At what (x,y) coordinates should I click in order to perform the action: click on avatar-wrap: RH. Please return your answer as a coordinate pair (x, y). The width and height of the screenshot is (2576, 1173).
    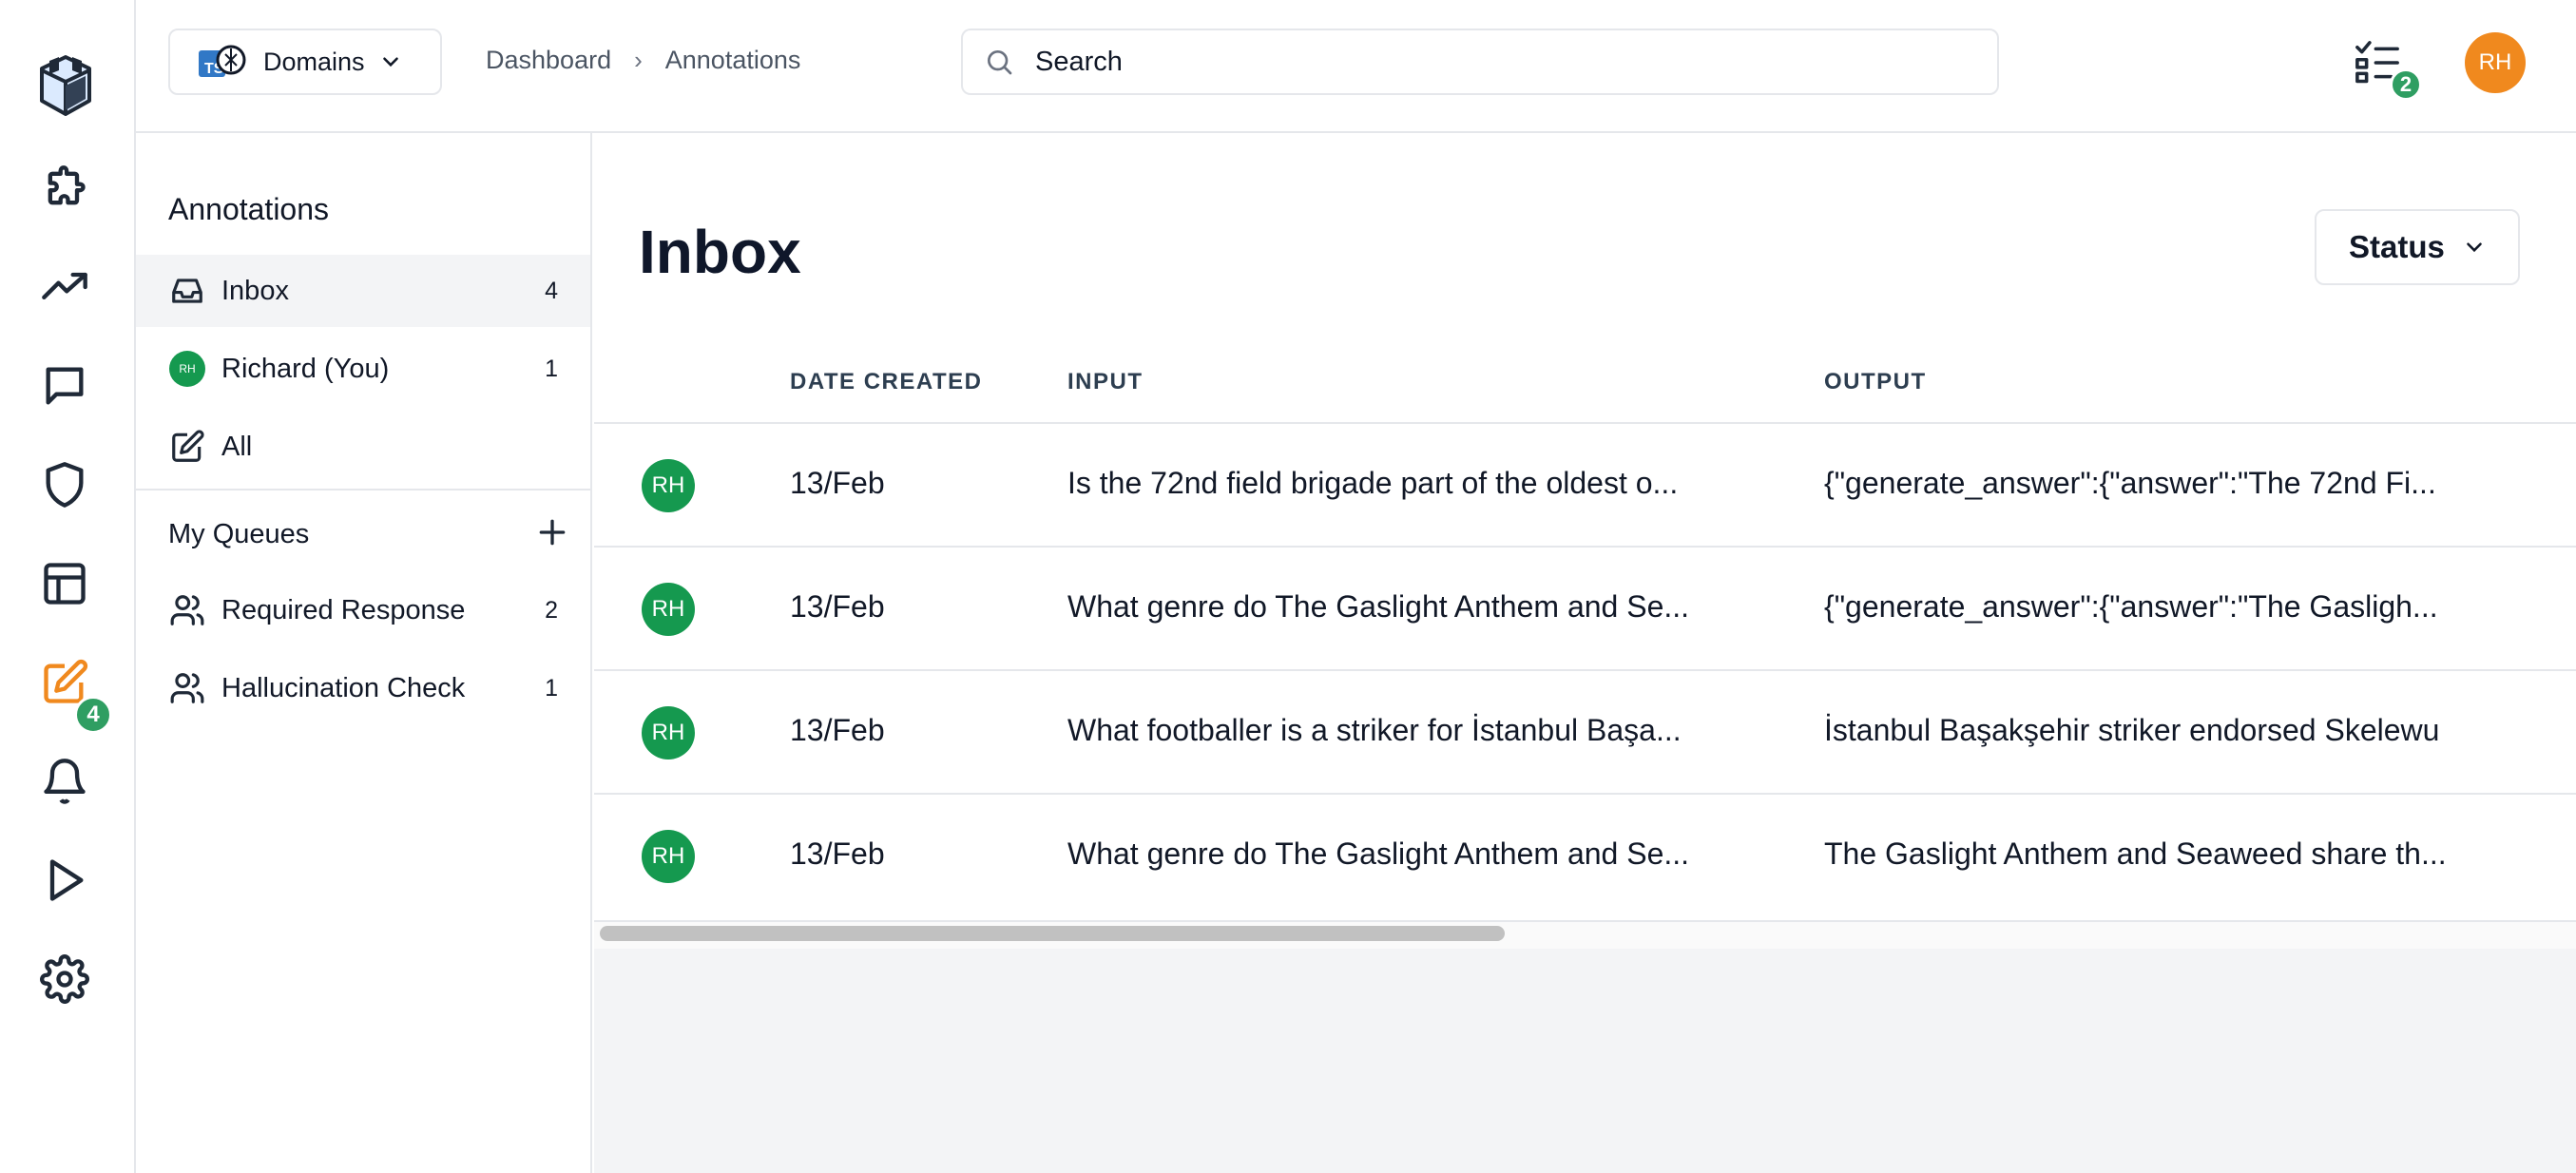
    Looking at the image, I should click on (187, 369).